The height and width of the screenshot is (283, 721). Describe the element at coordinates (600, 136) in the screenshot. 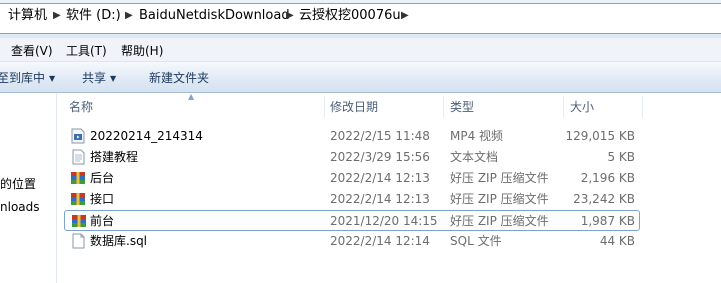

I see `file-size: 129,015 KB` at that location.